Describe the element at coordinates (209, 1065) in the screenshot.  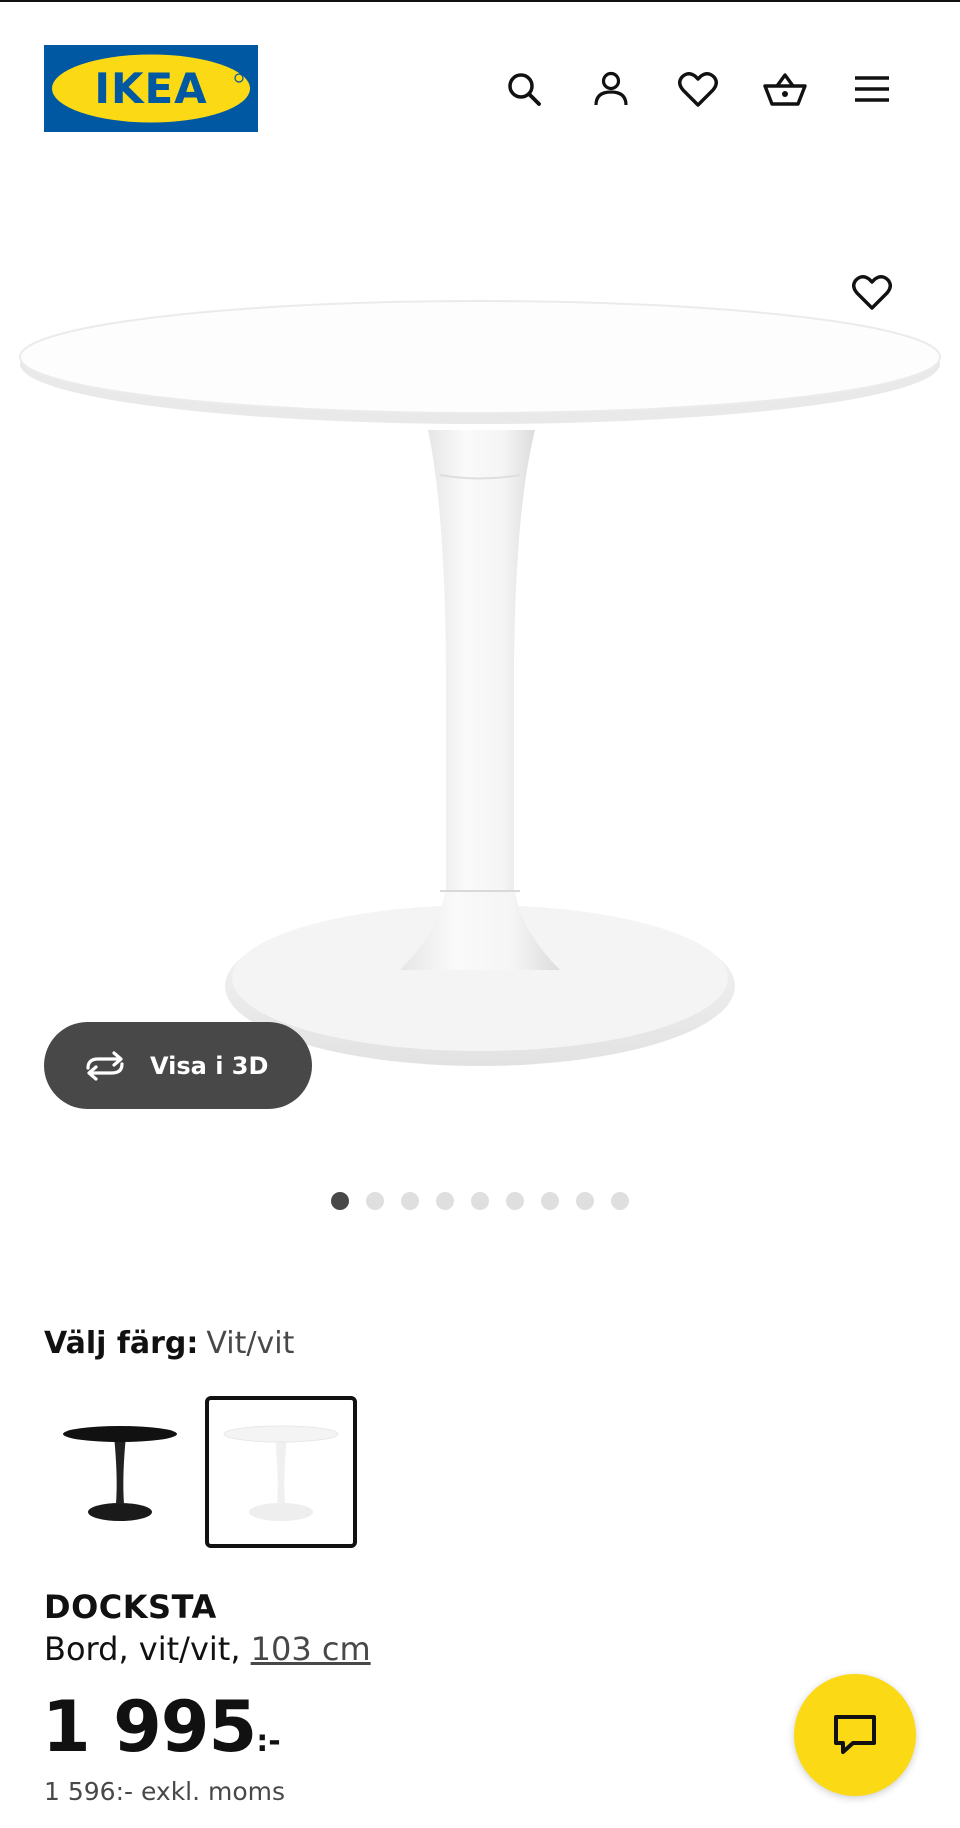
I see `view-3d-label: Visa i 3D` at that location.